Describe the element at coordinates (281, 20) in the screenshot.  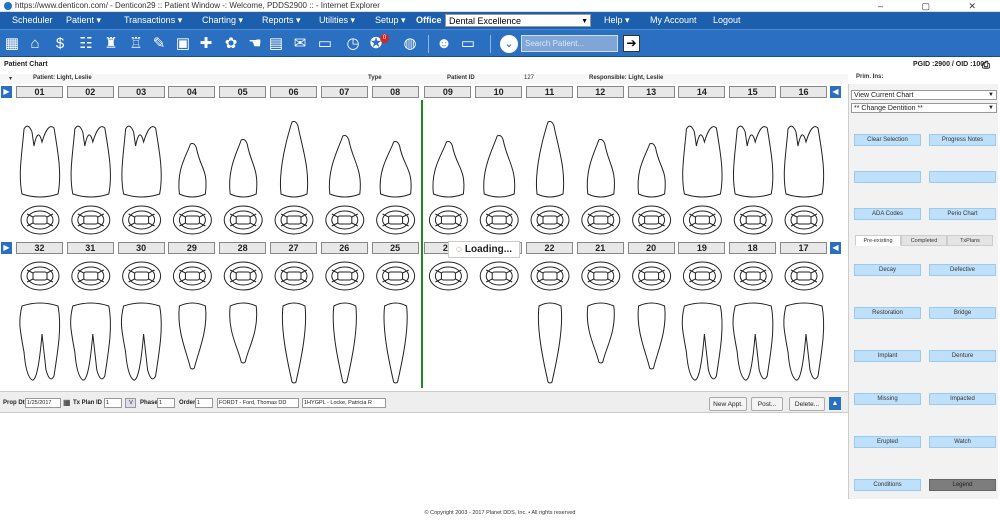
I see `menu-reports: Reports ▾` at that location.